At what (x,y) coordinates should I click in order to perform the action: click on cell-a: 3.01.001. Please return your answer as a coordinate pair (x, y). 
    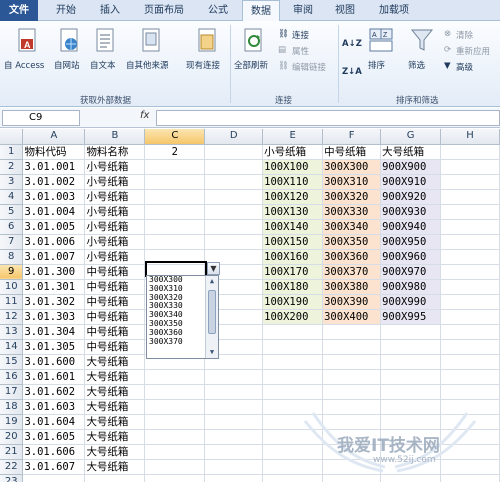
    Looking at the image, I should click on (54, 167).